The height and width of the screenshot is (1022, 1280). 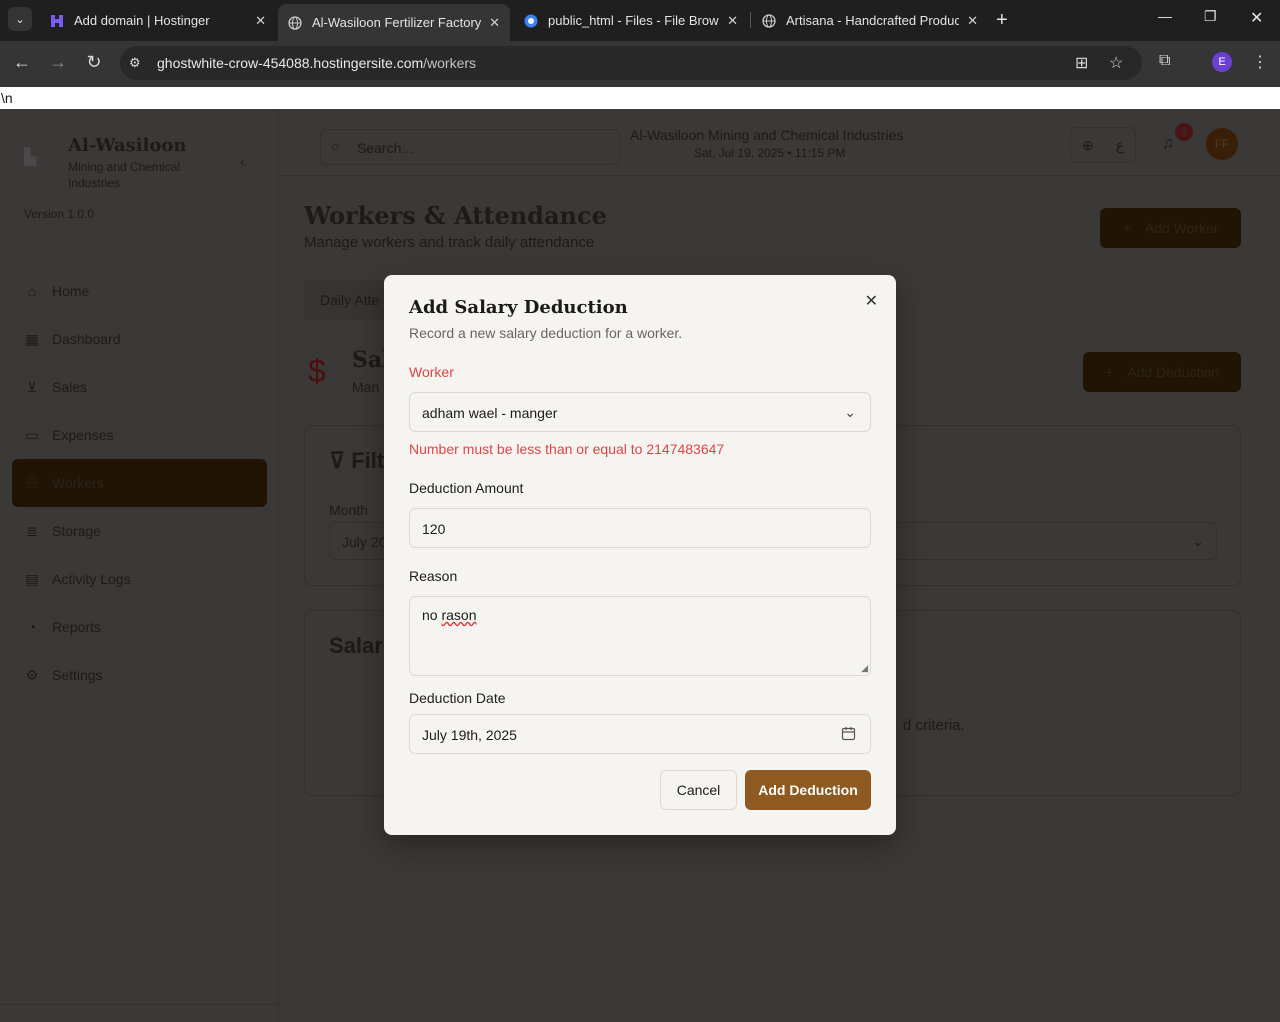 I want to click on month-label: Month, so click(x=348, y=510).